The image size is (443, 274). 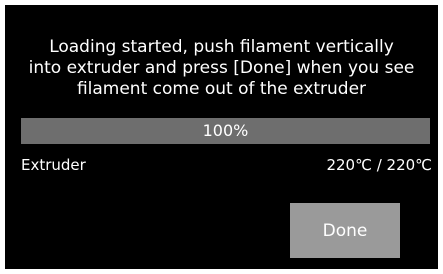 I want to click on instruction-line-3: filament come out of the extruder, so click(x=221, y=89).